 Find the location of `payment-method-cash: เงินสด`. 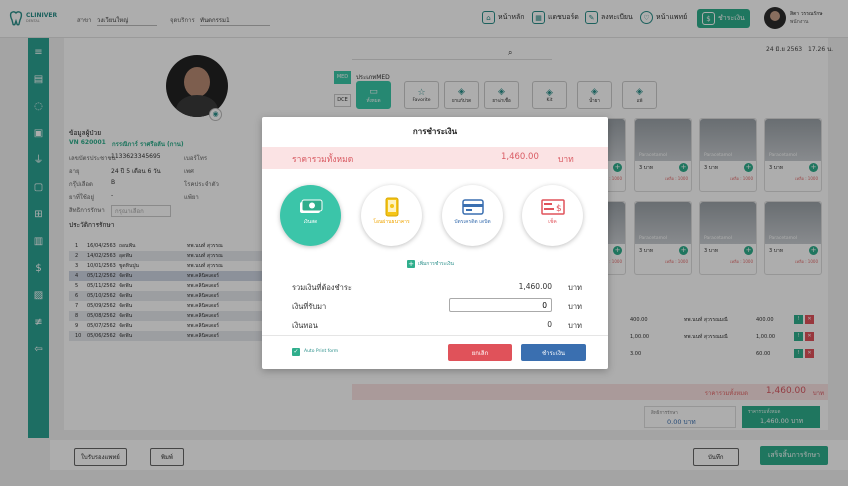

payment-method-cash: เงินสด is located at coordinates (310, 215).